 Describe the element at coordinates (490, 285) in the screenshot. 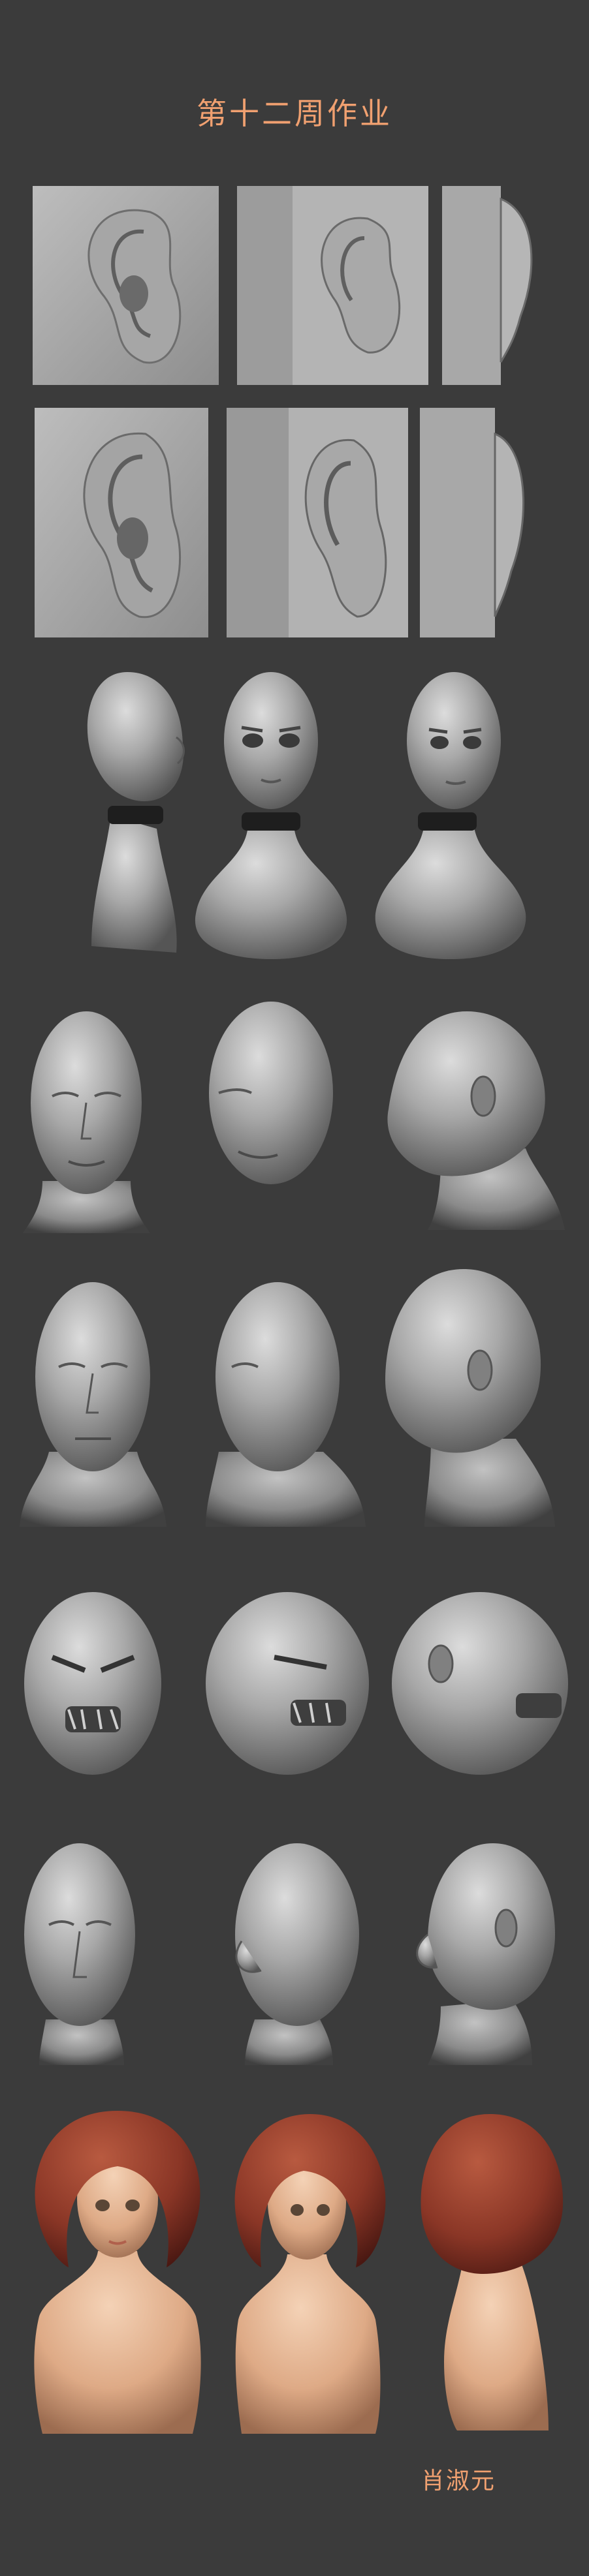

I see `ear-side-tile` at that location.